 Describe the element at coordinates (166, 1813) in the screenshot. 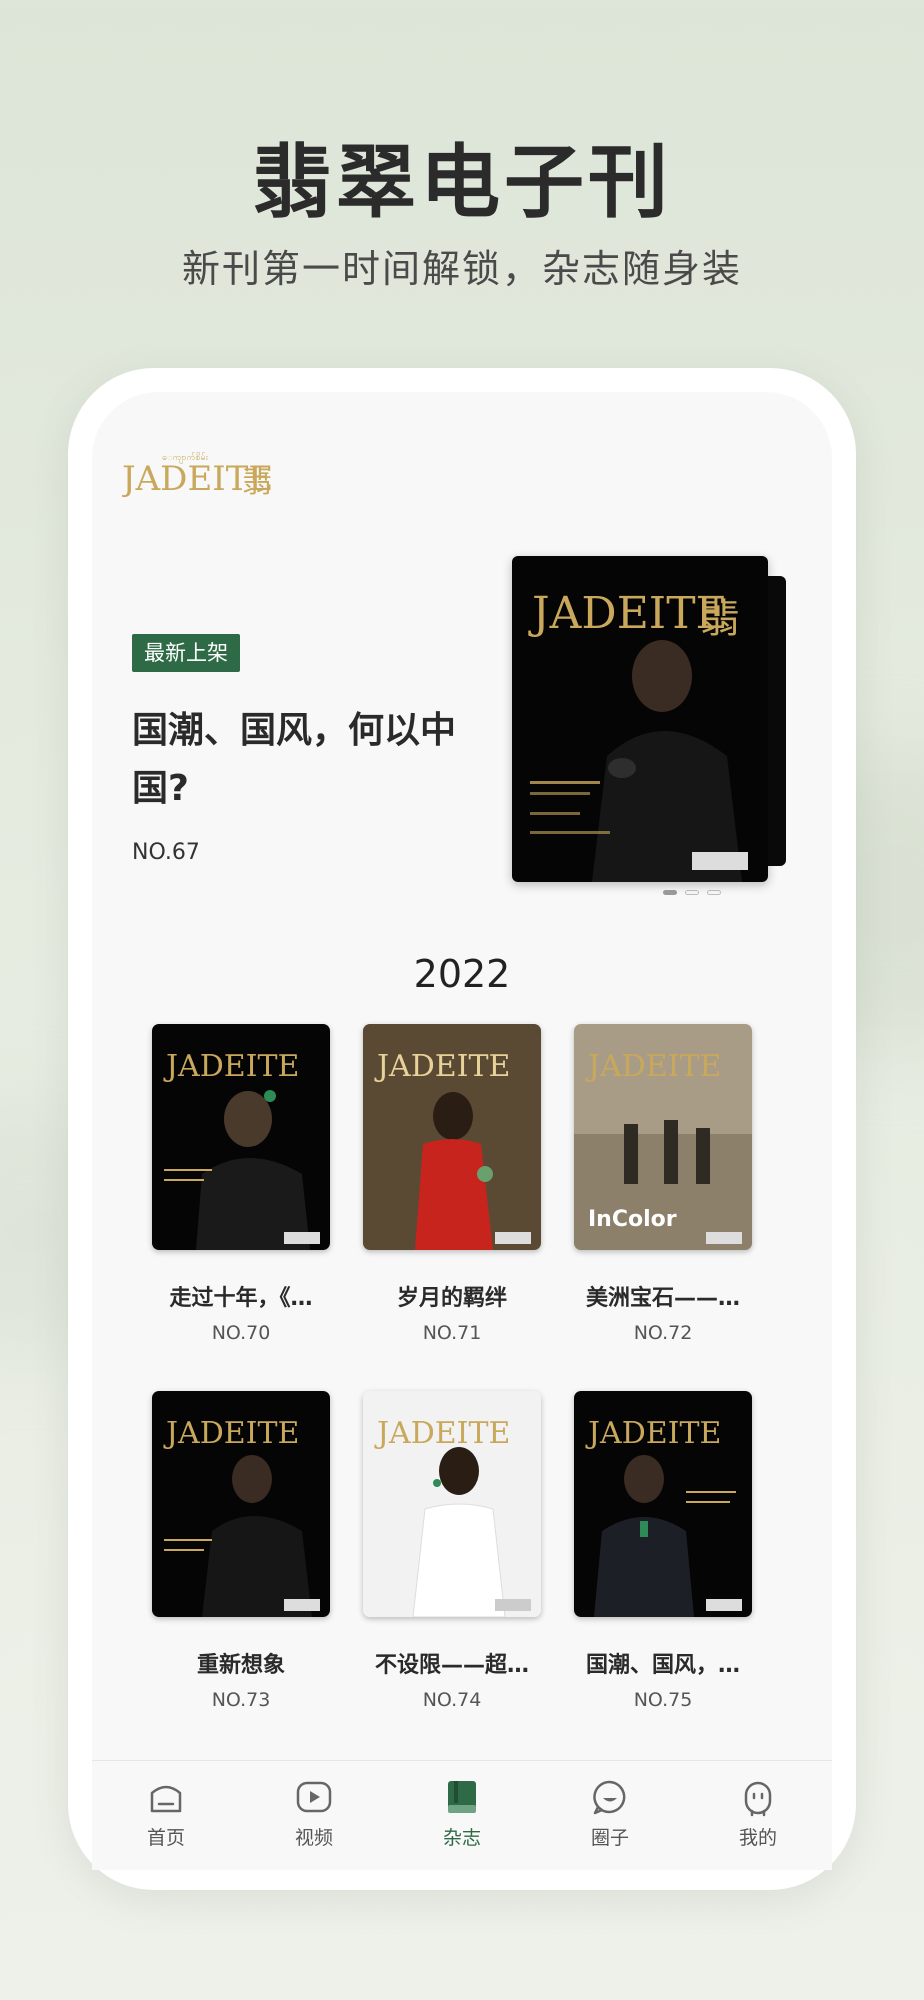

I see `tab-home: 首页` at that location.